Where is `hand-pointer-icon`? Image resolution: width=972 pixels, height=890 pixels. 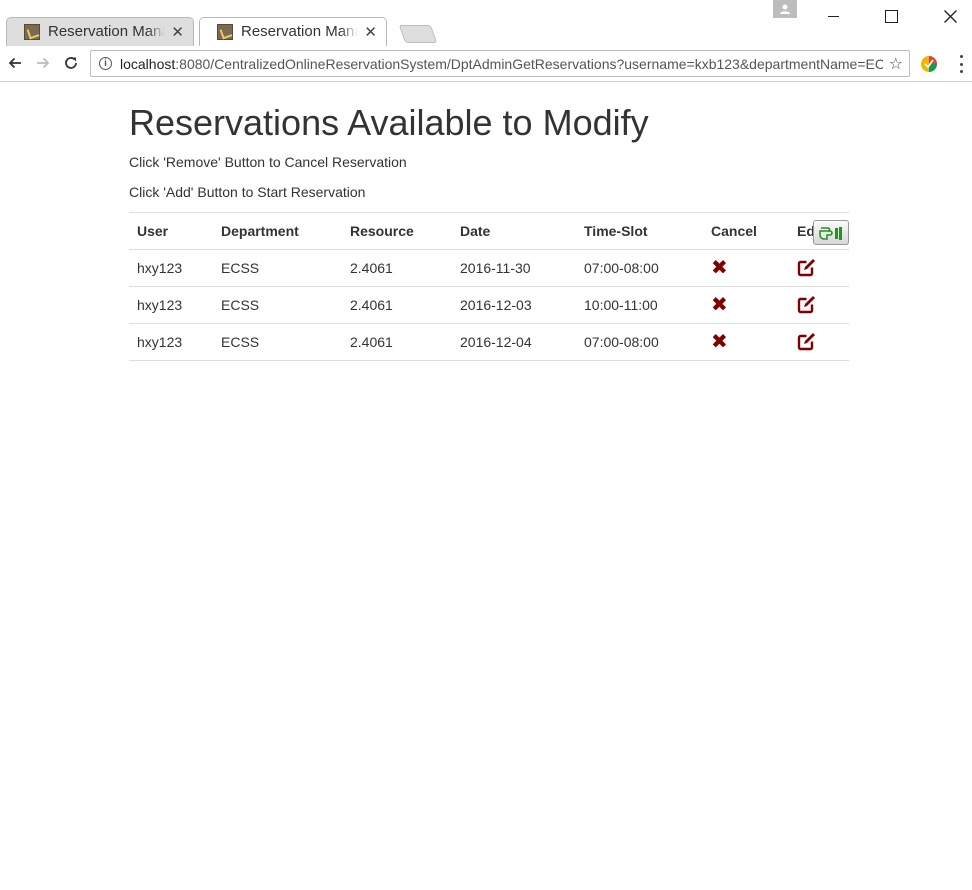
hand-pointer-icon is located at coordinates (830, 233).